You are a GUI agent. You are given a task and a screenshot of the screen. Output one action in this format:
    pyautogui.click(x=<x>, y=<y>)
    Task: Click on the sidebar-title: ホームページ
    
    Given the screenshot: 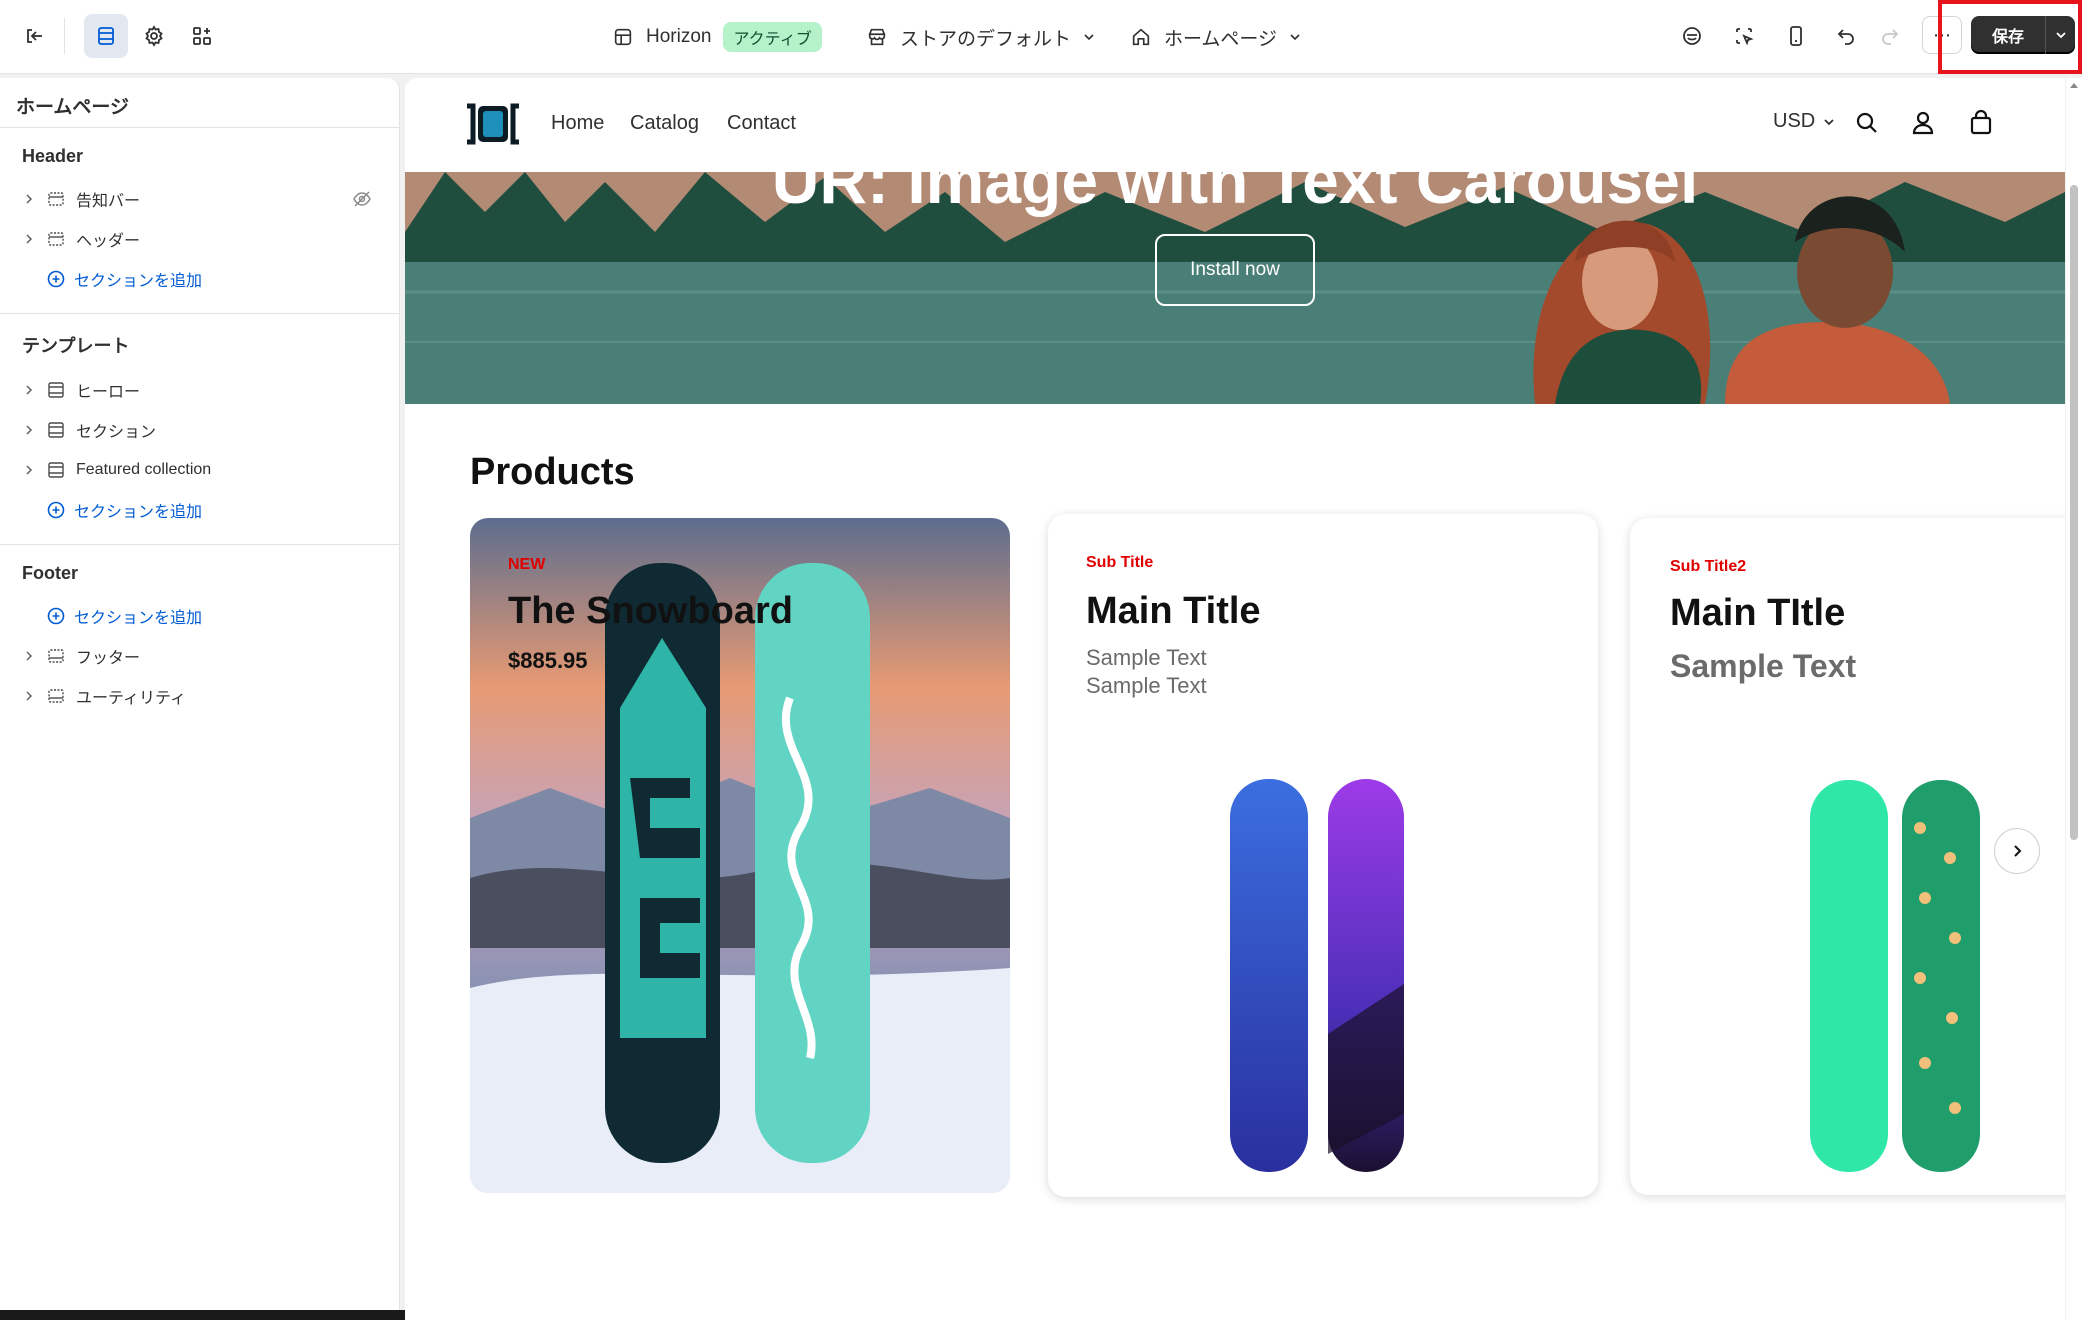 What is the action you would take?
    pyautogui.click(x=199, y=103)
    